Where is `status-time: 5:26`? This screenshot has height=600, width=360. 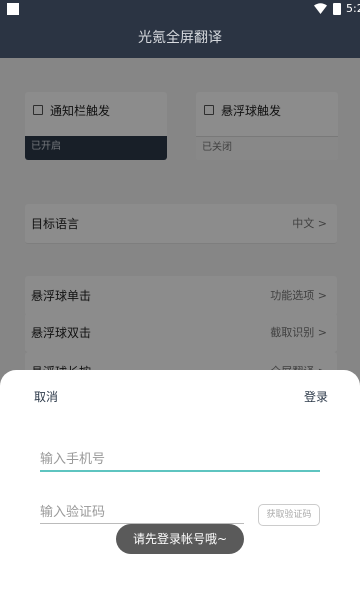 status-time: 5:26 is located at coordinates (353, 8).